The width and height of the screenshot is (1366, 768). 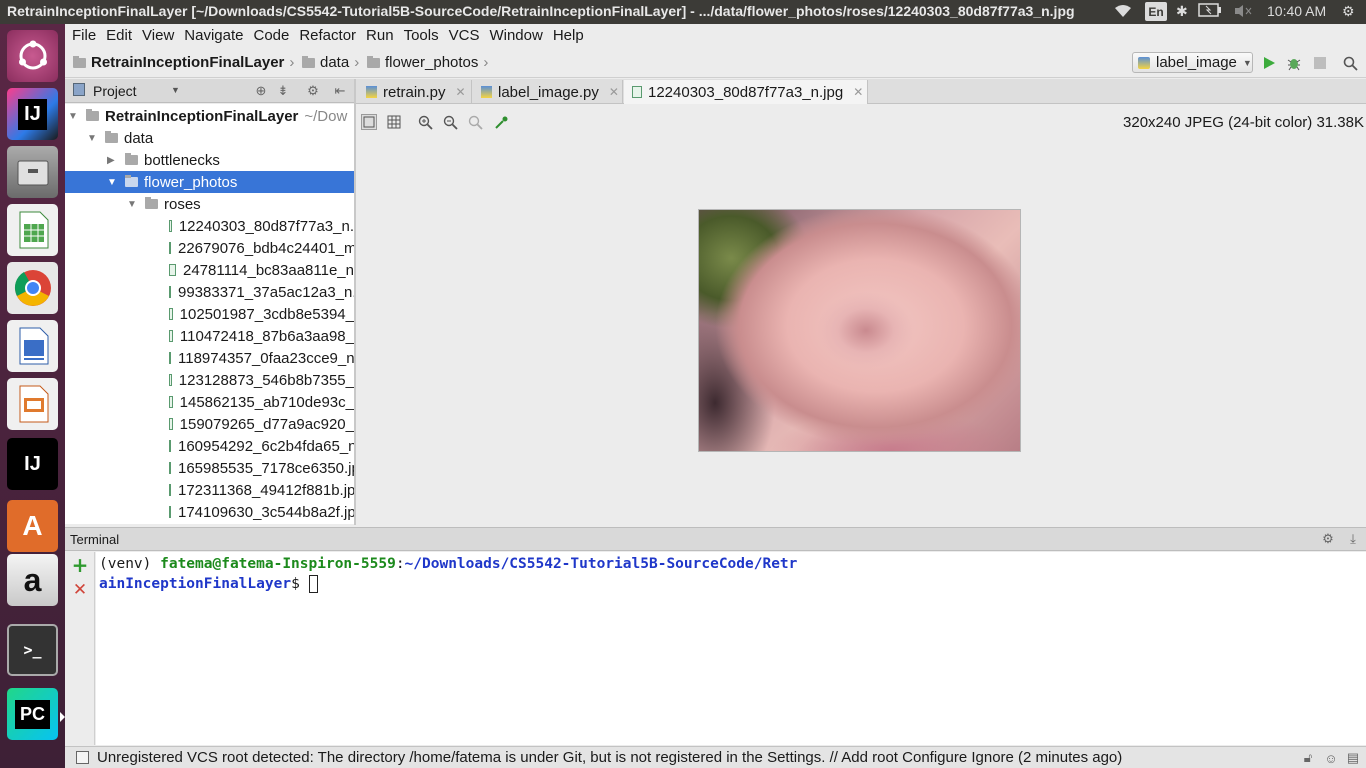 What do you see at coordinates (80, 565) in the screenshot?
I see `new-session-icon: +` at bounding box center [80, 565].